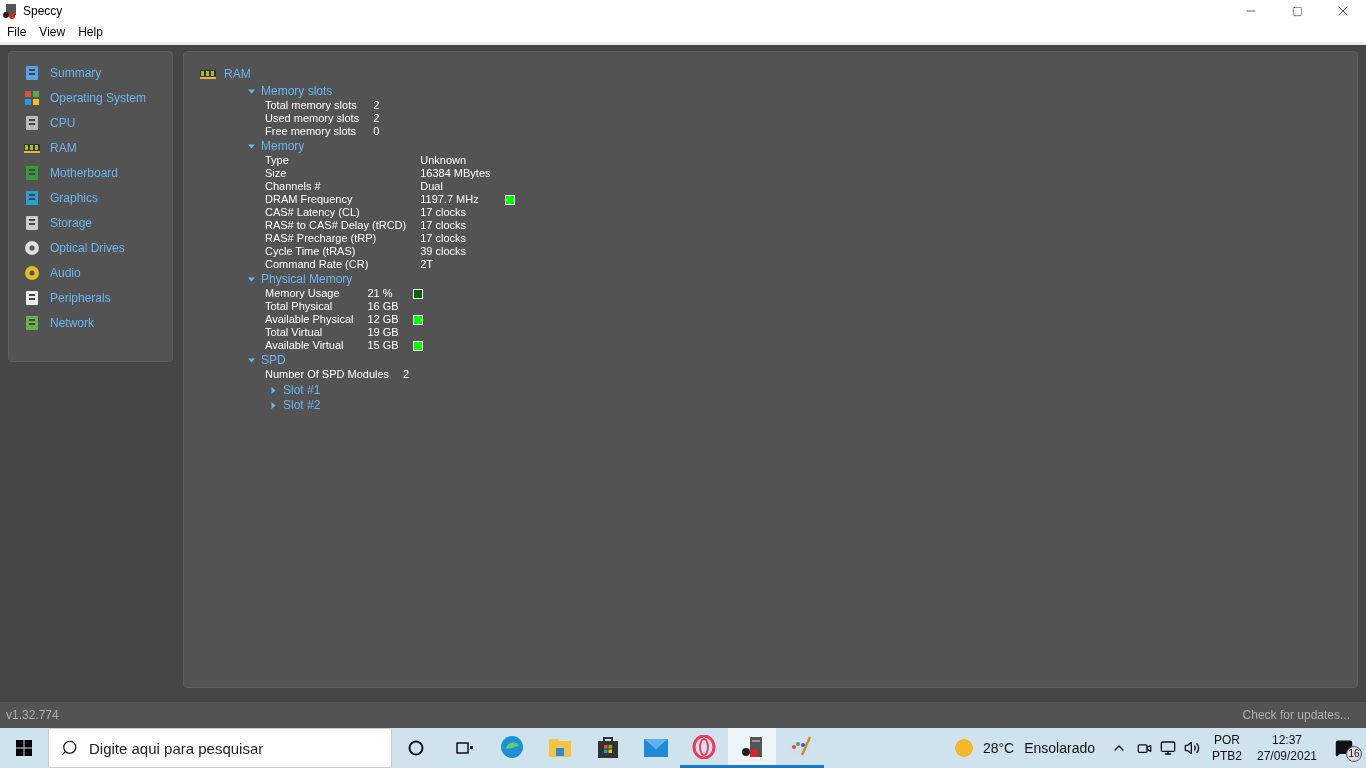 The height and width of the screenshot is (768, 1366). Describe the element at coordinates (963, 748) in the screenshot. I see `sun-icon` at that location.